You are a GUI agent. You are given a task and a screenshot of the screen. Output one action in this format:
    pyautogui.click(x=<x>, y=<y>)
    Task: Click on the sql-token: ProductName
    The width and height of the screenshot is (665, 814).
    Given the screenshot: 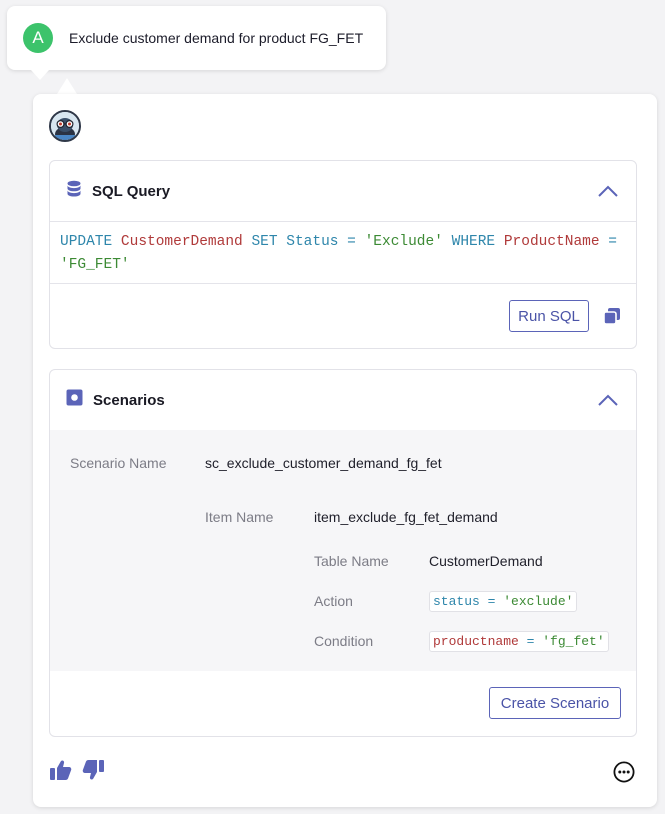 What is the action you would take?
    pyautogui.click(x=551, y=242)
    